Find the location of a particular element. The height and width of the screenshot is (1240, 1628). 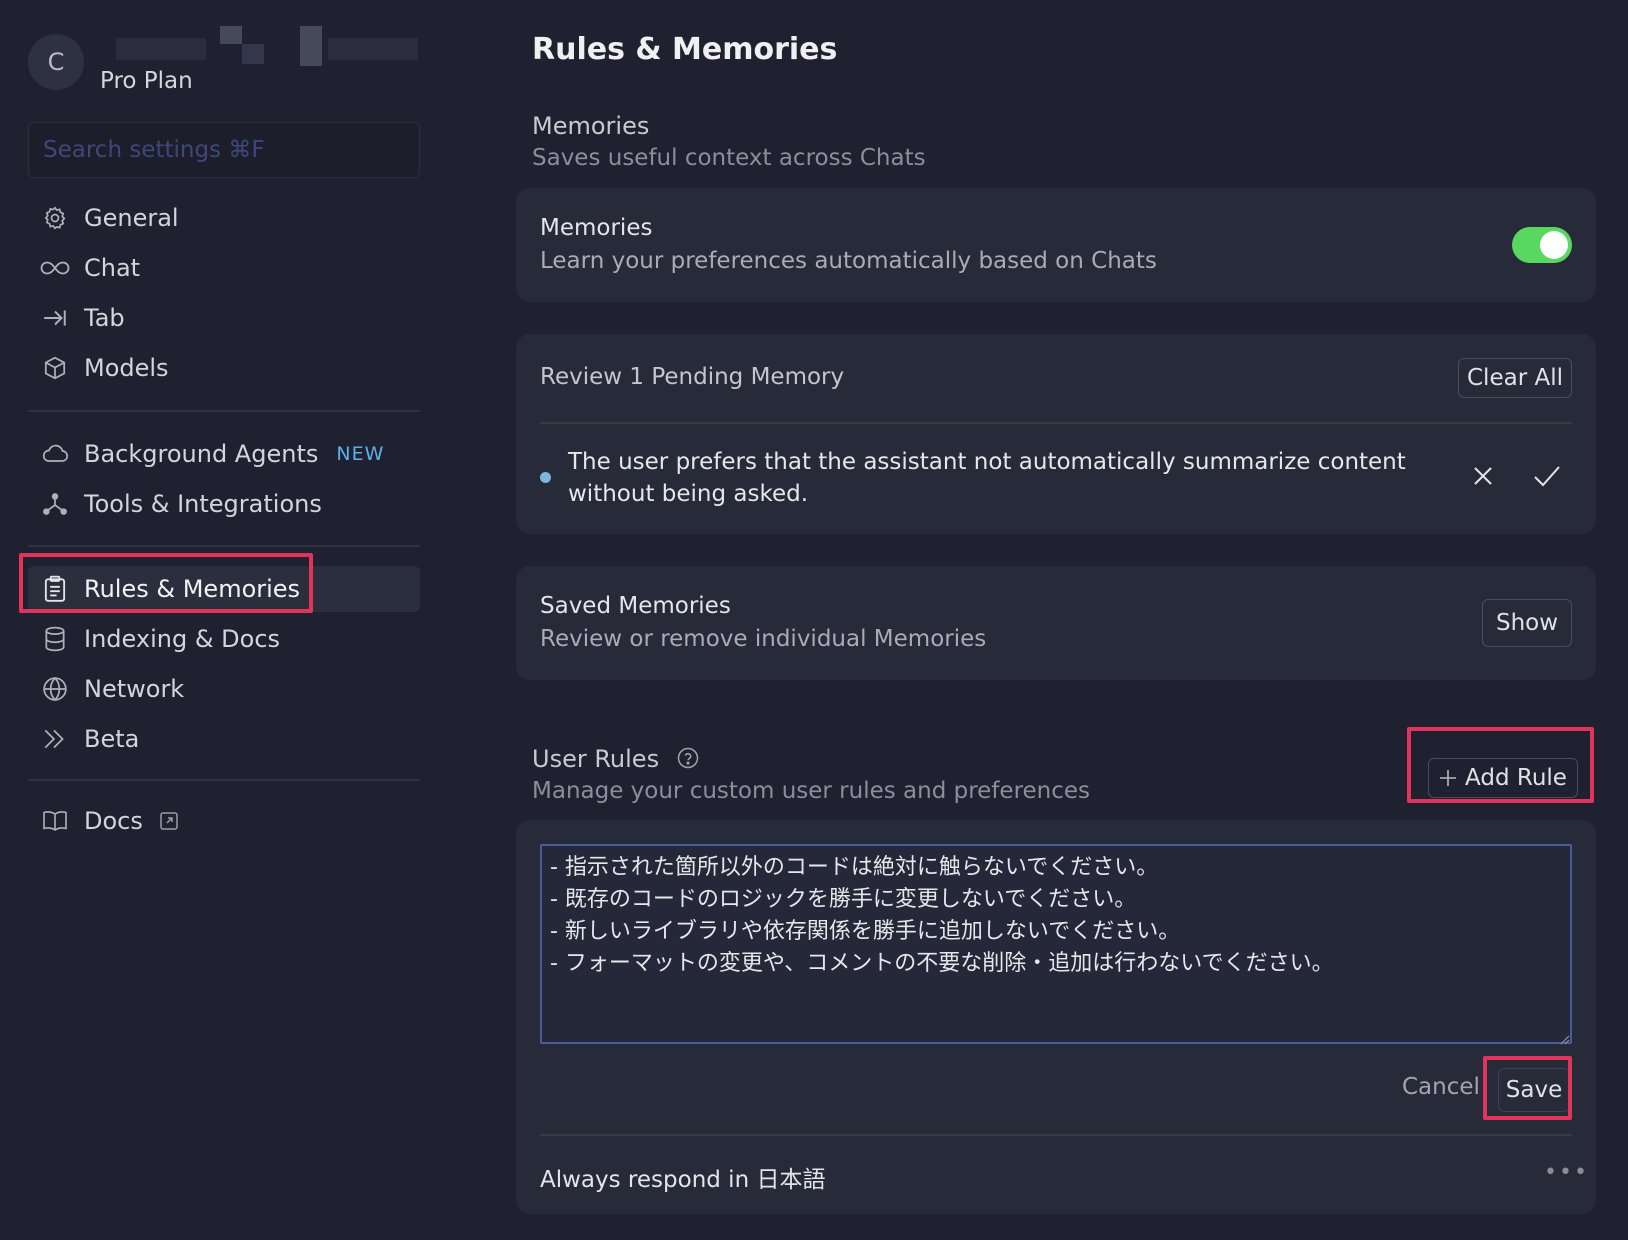

memories-toggle is located at coordinates (1542, 245).